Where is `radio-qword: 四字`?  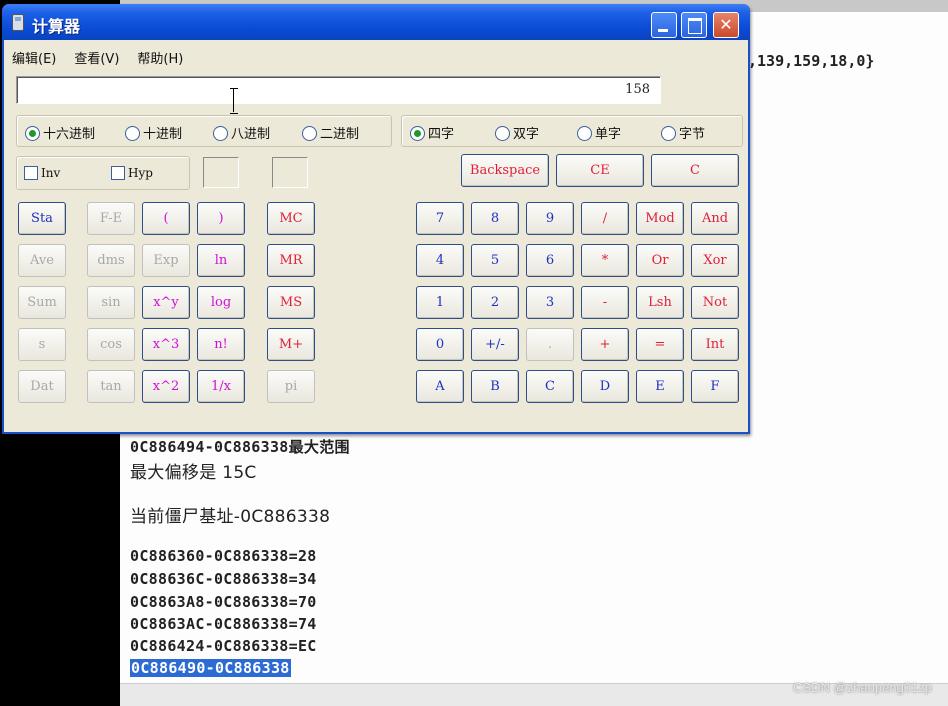 radio-qword: 四字 is located at coordinates (432, 132).